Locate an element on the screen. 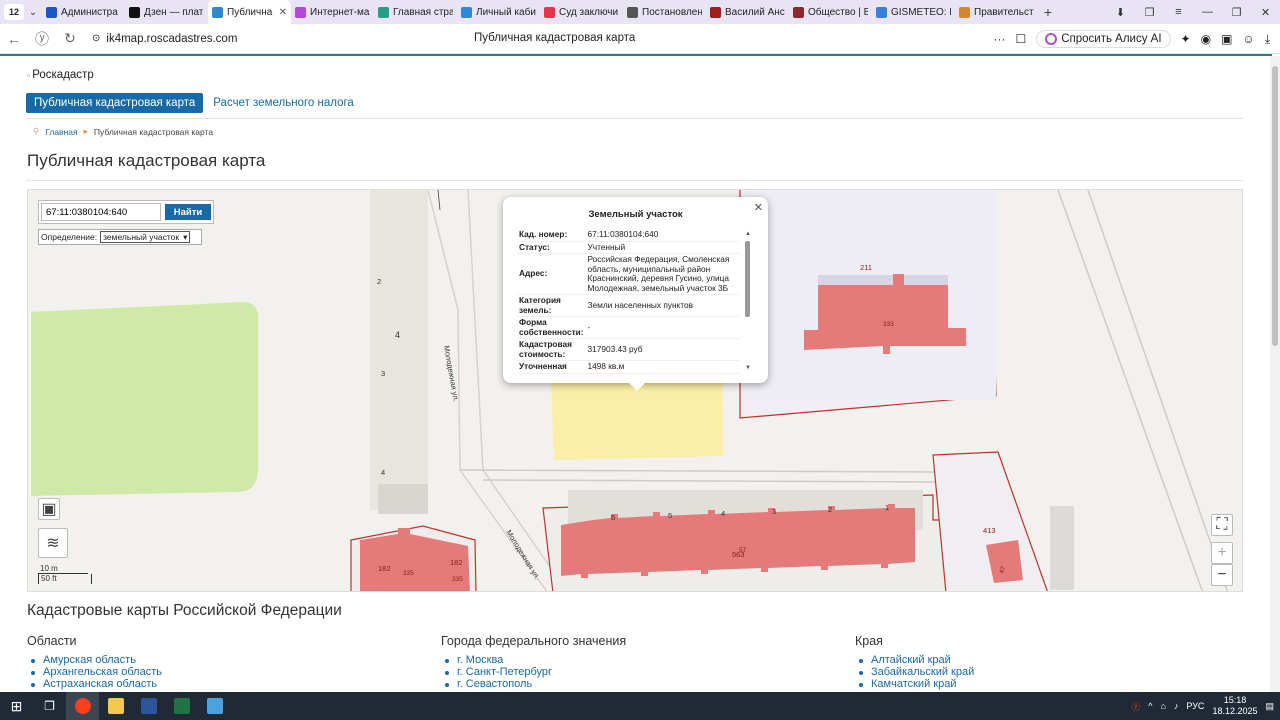 Image resolution: width=1280 pixels, height=720 pixels. browser-tab: Постановлен is located at coordinates (664, 12).